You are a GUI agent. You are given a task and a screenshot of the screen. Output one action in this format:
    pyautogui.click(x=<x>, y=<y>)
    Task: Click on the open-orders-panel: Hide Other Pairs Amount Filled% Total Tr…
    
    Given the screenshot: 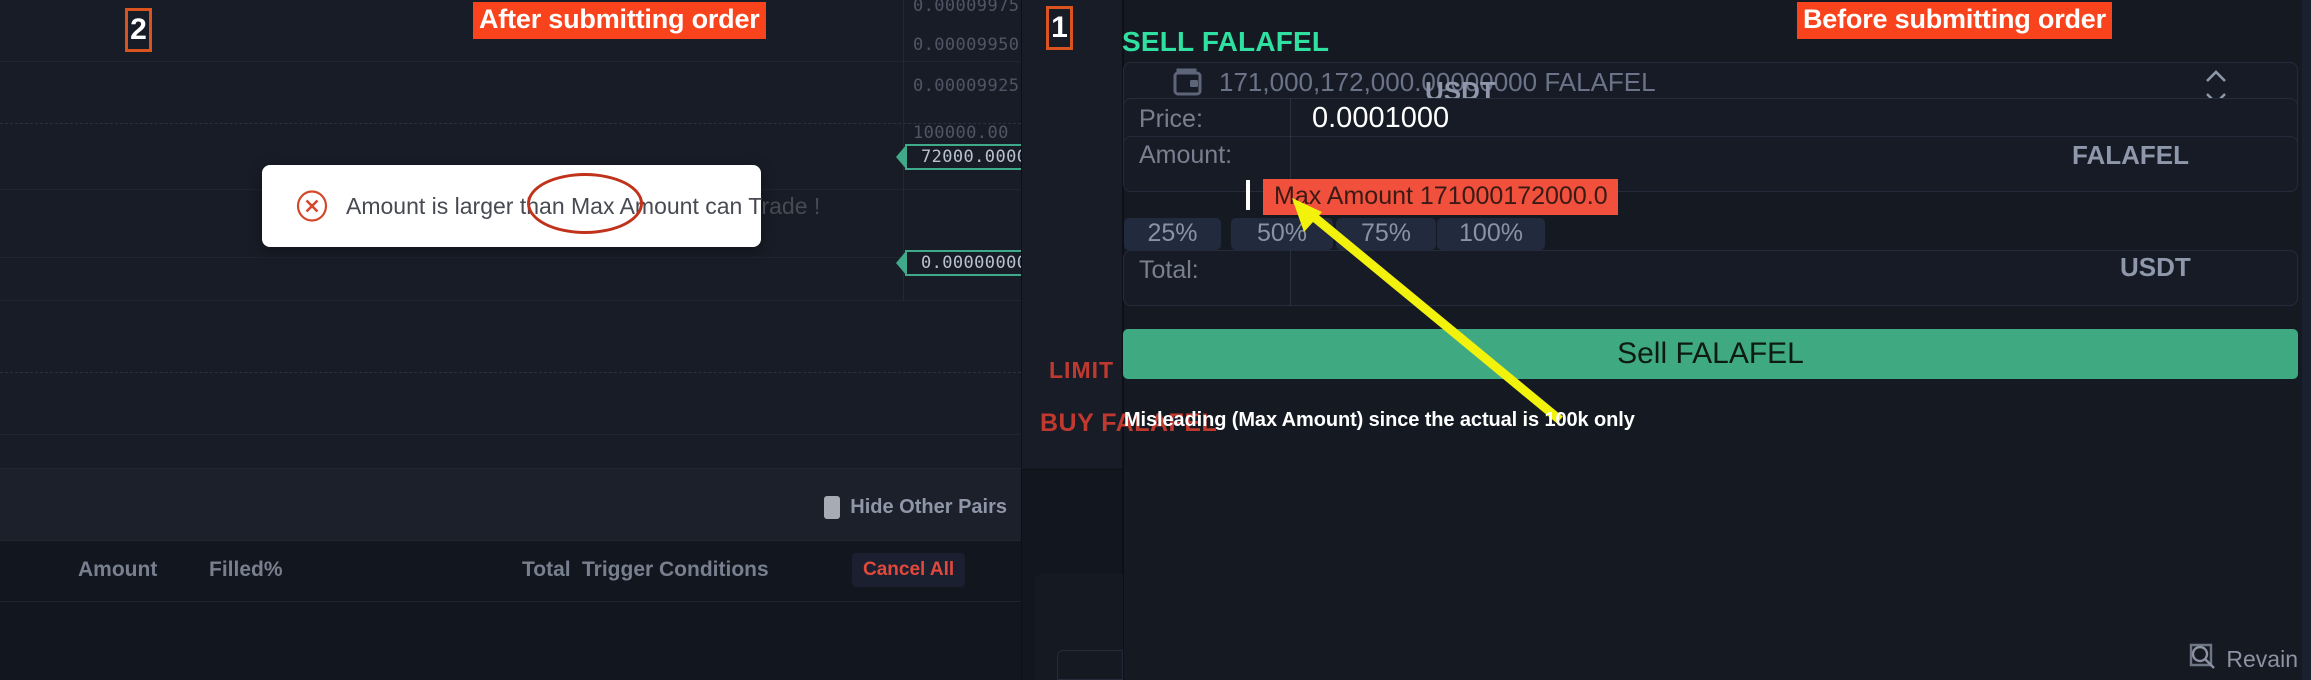 What is the action you would take?
    pyautogui.click(x=510, y=574)
    